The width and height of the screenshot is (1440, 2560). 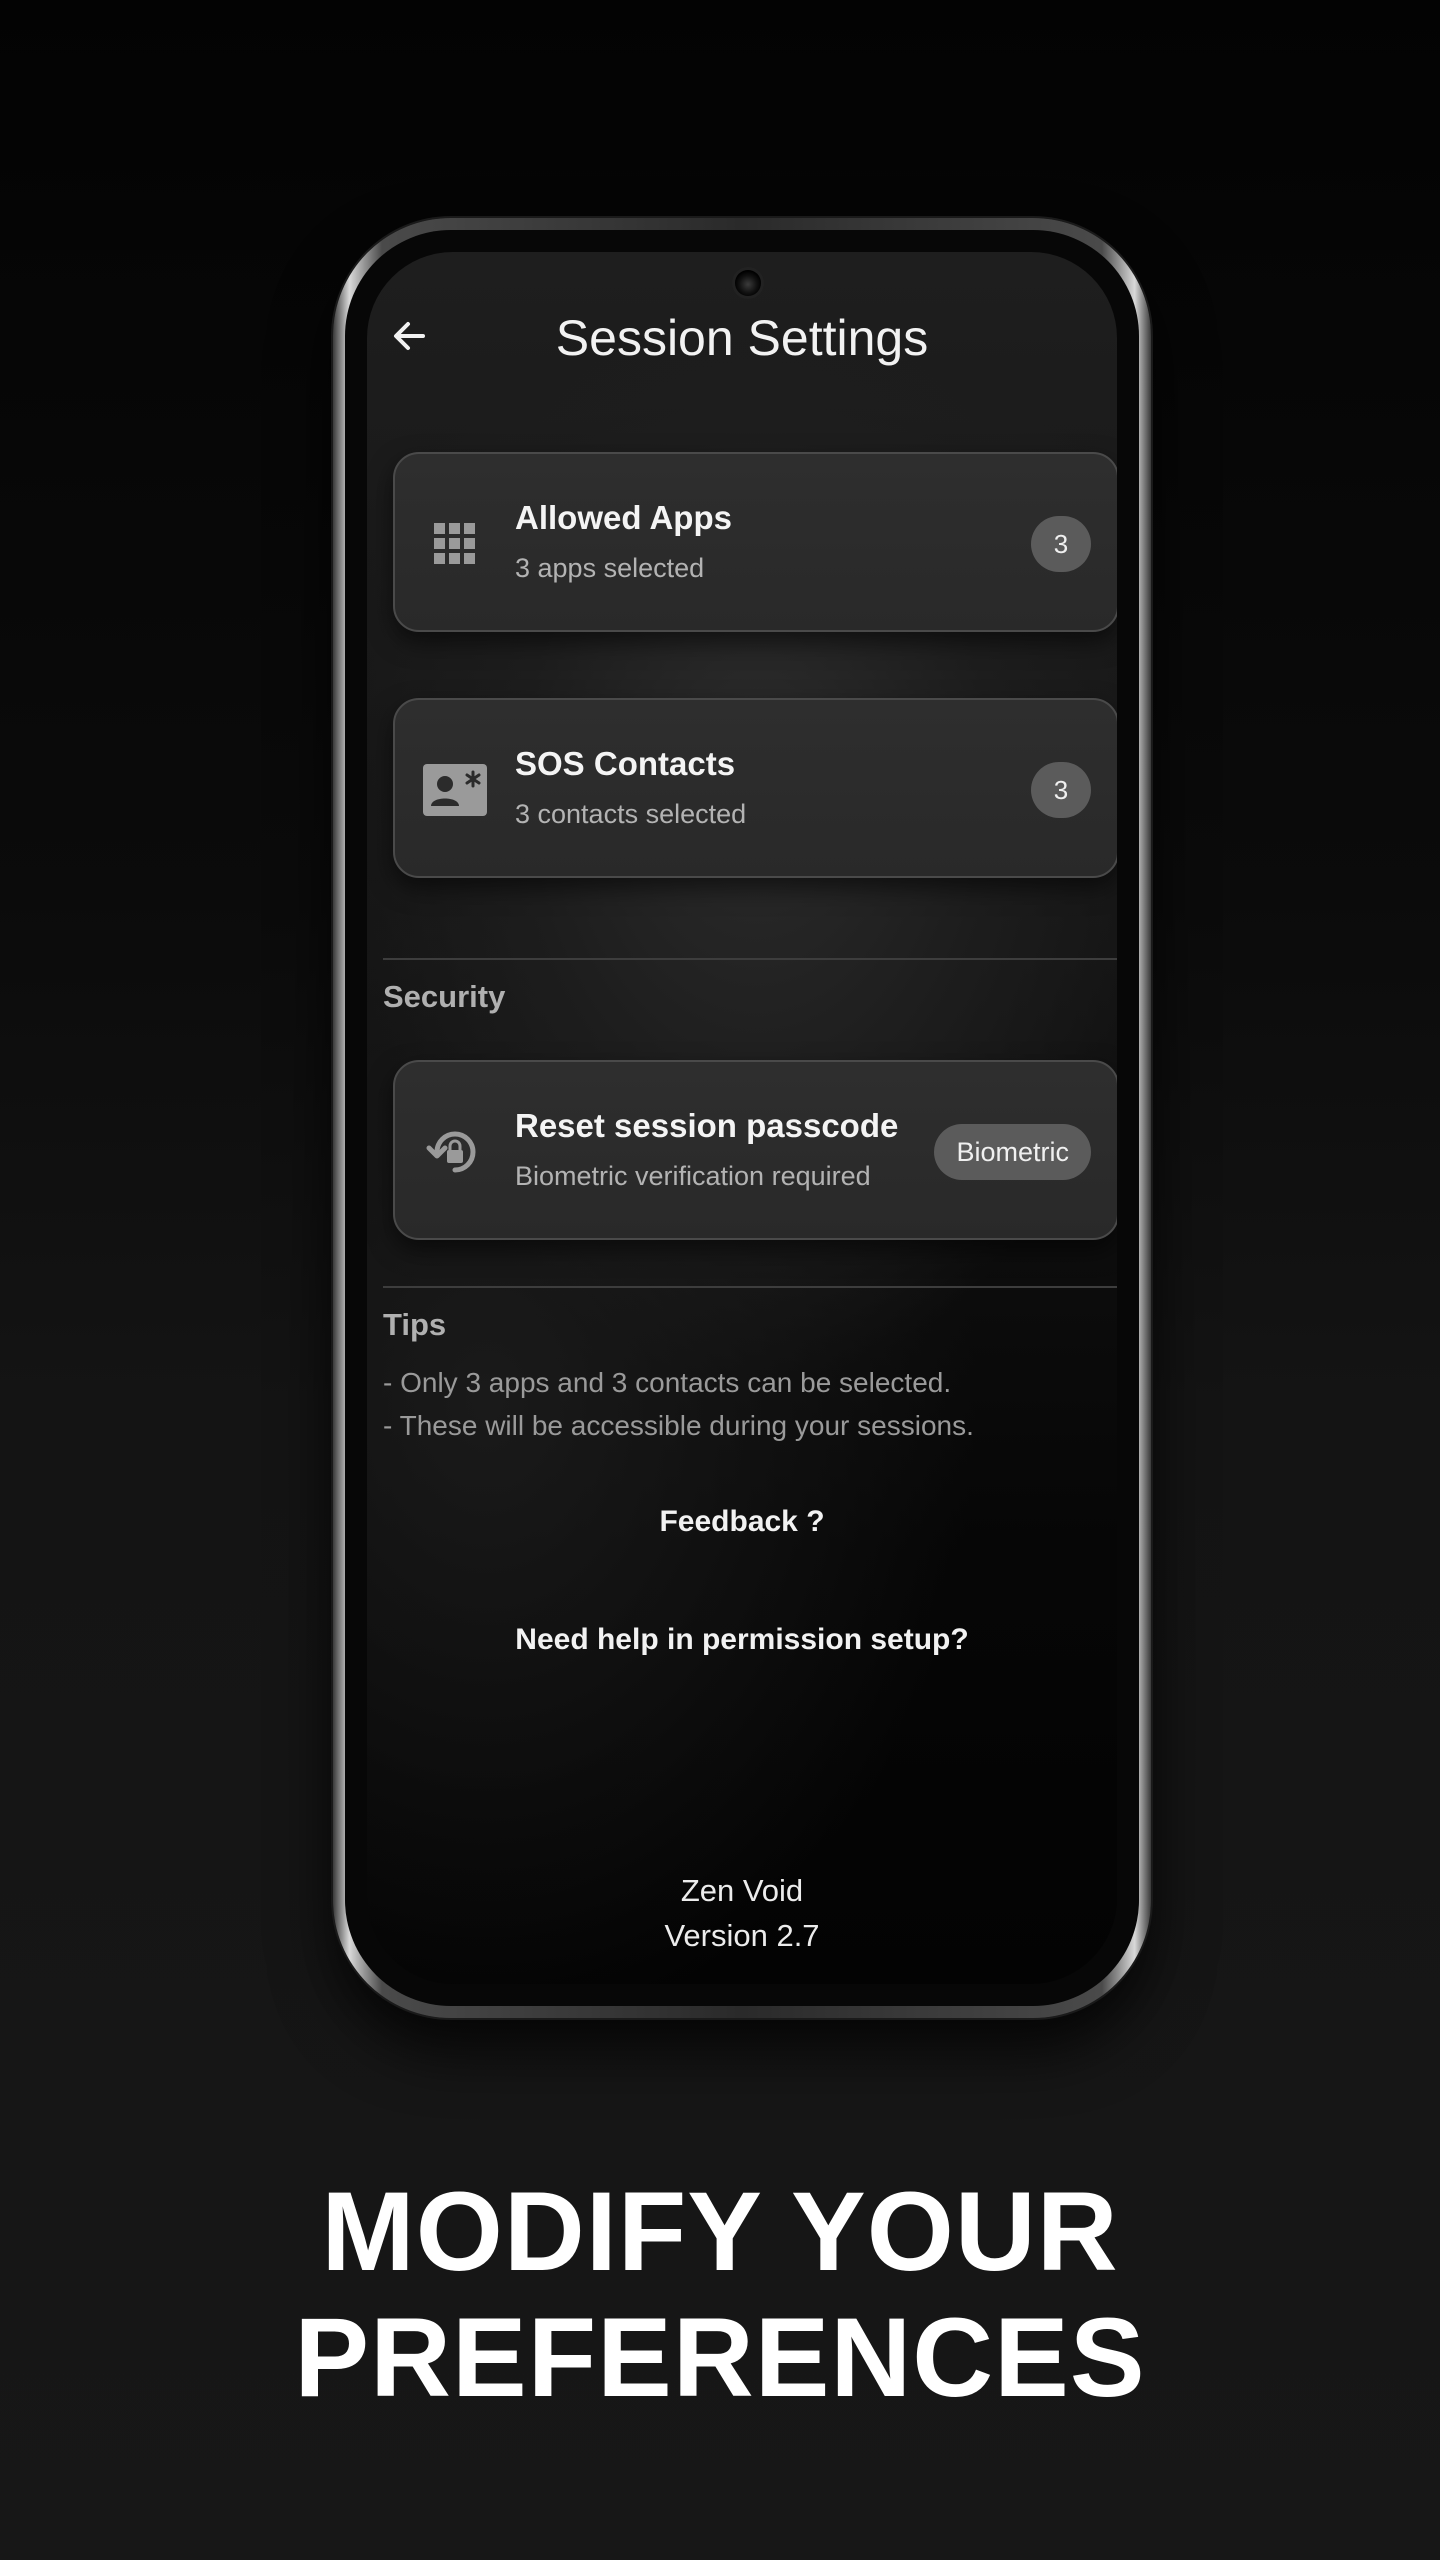 What do you see at coordinates (742, 1640) in the screenshot?
I see `permission-help-link: Need help in permission setup?` at bounding box center [742, 1640].